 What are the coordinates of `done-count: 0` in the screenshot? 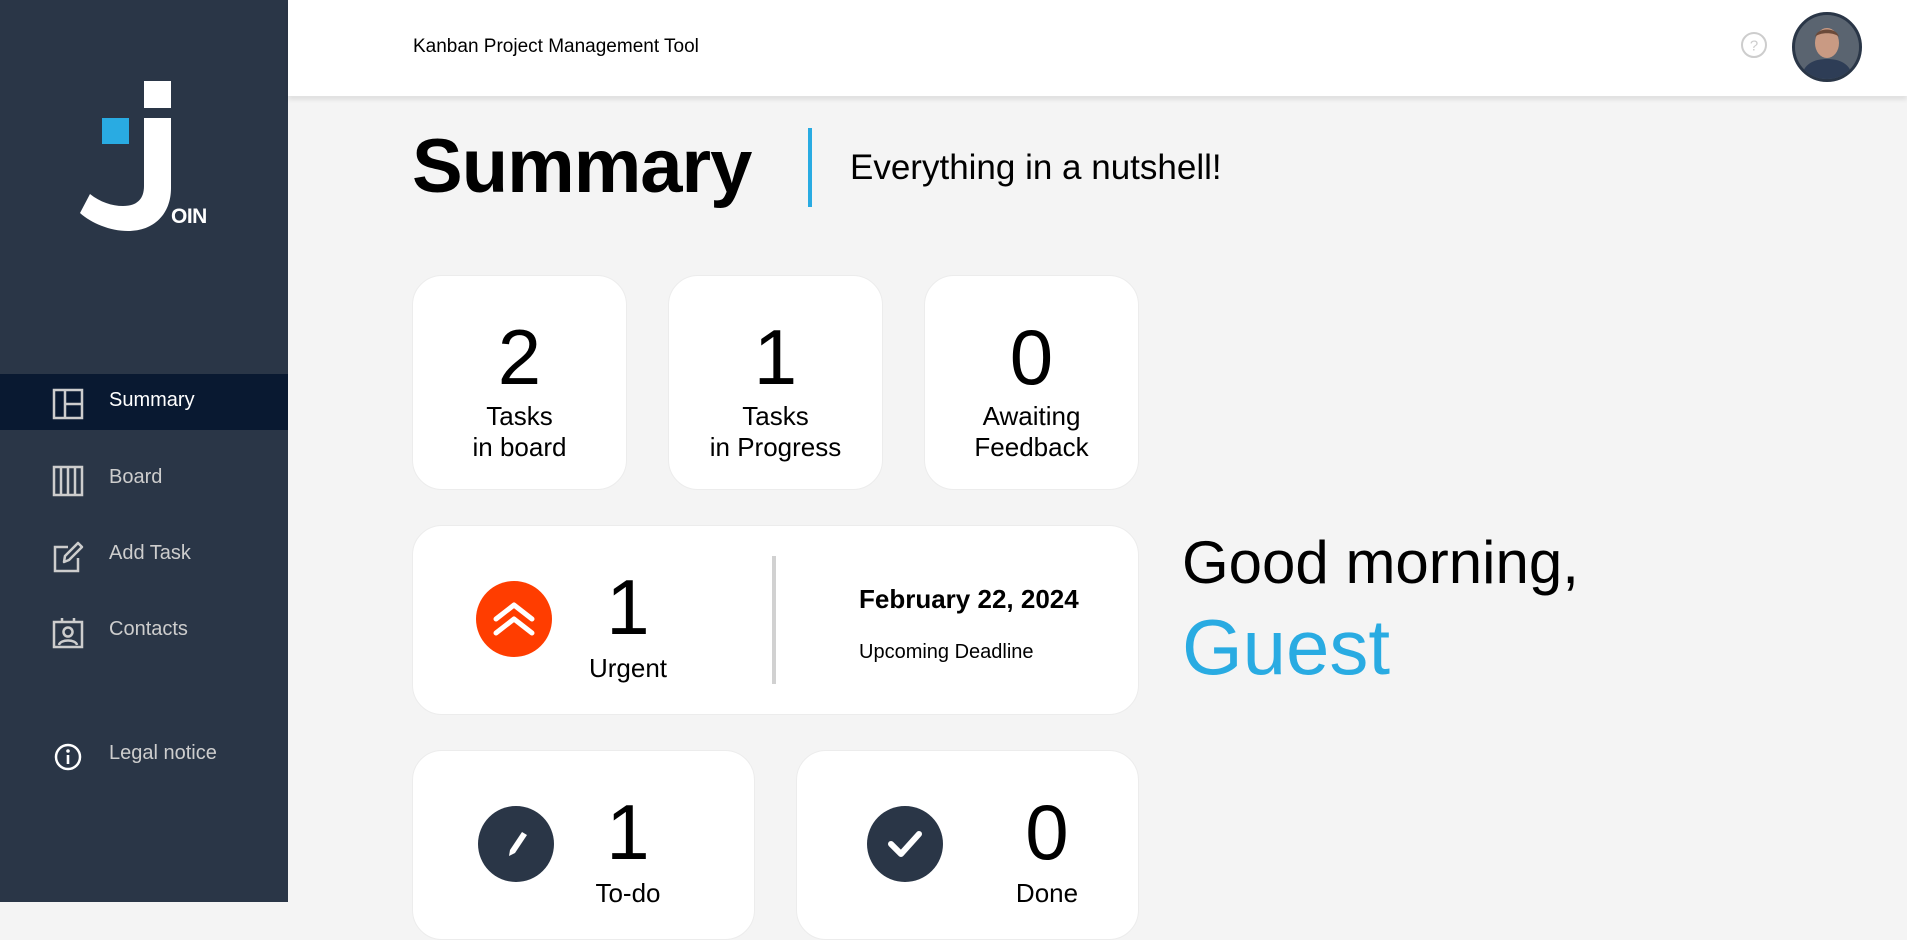 It's located at (1047, 832).